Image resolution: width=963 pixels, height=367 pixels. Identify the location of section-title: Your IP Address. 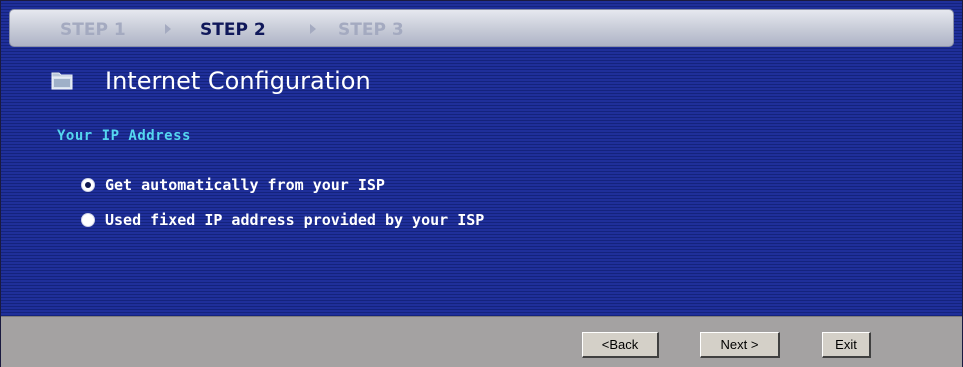
(124, 136).